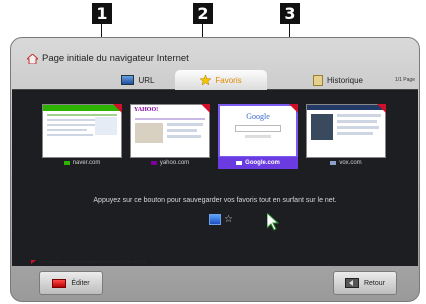  Describe the element at coordinates (33, 262) in the screenshot. I see `red-corner-icon` at that location.